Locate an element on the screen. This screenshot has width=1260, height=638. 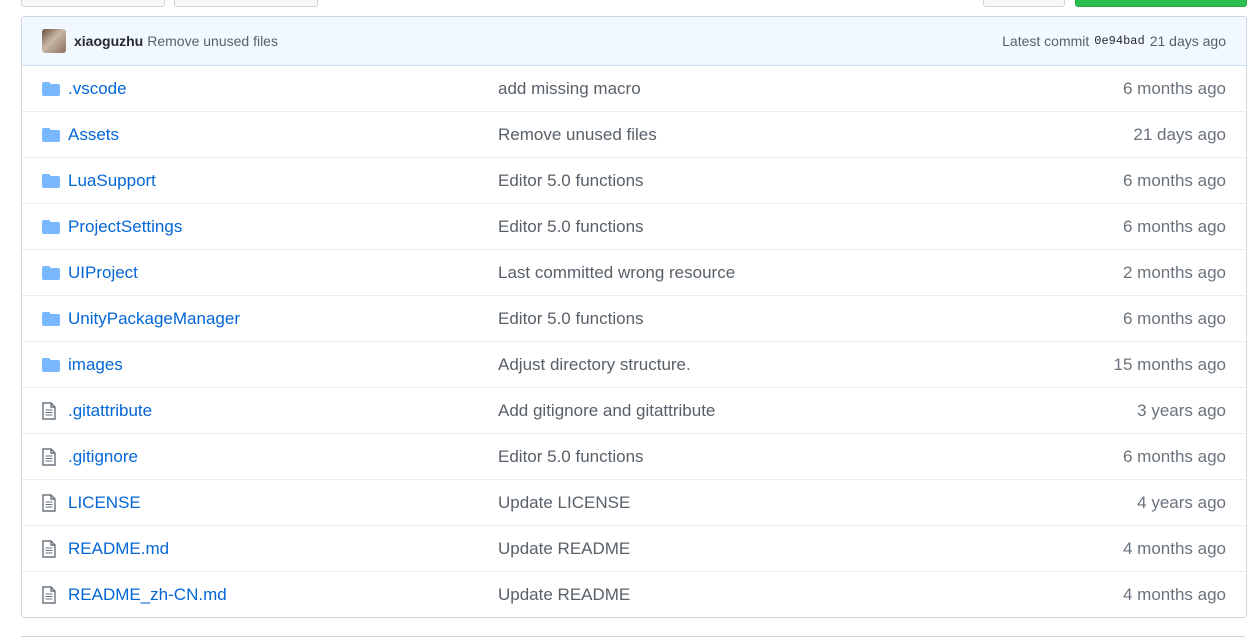
file-row: README_zh-CN.md Update README 4 months ago is located at coordinates (634, 594).